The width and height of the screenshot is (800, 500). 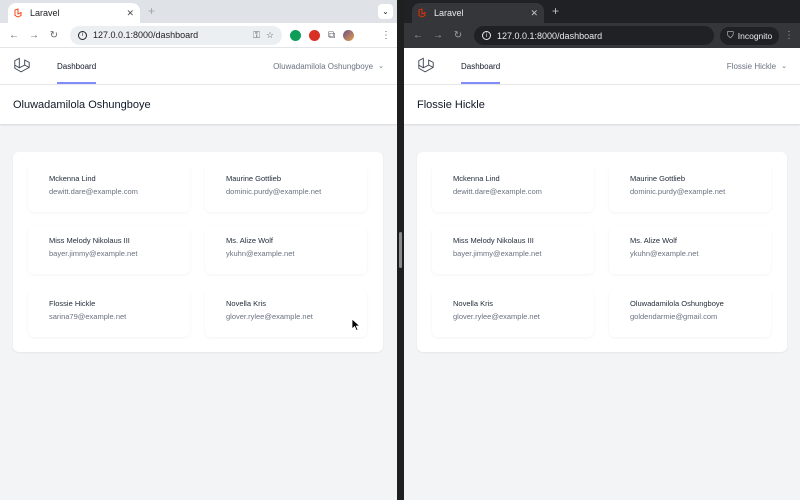 I want to click on user-card: Flossie Hickle sarina79@example.net, so click(x=109, y=313).